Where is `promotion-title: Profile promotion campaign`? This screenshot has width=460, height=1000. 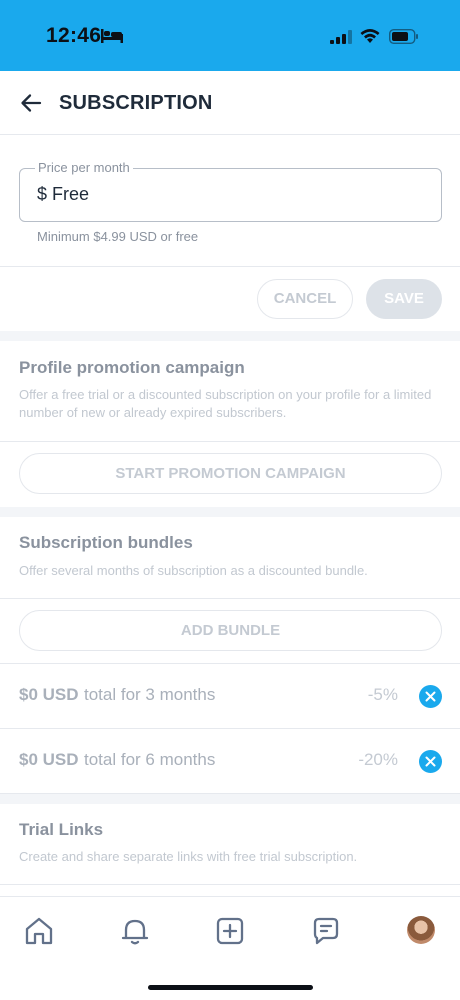 promotion-title: Profile promotion campaign is located at coordinates (132, 367).